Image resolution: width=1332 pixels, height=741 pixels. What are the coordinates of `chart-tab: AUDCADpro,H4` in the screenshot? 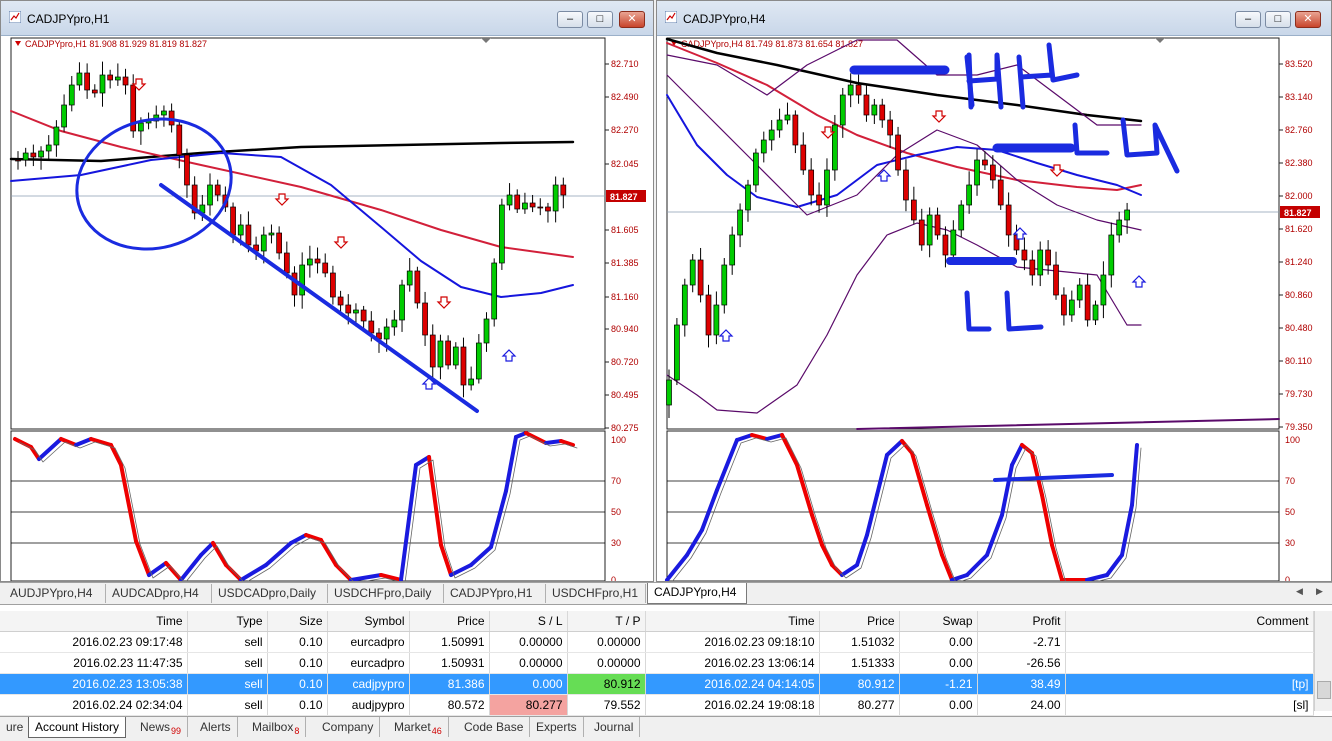 It's located at (159, 593).